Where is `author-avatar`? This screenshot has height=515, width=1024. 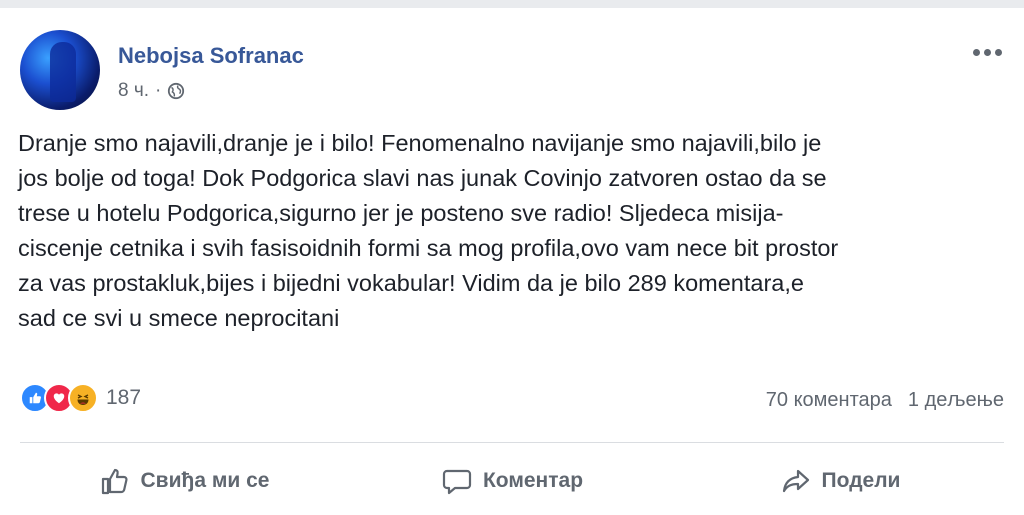 author-avatar is located at coordinates (60, 70).